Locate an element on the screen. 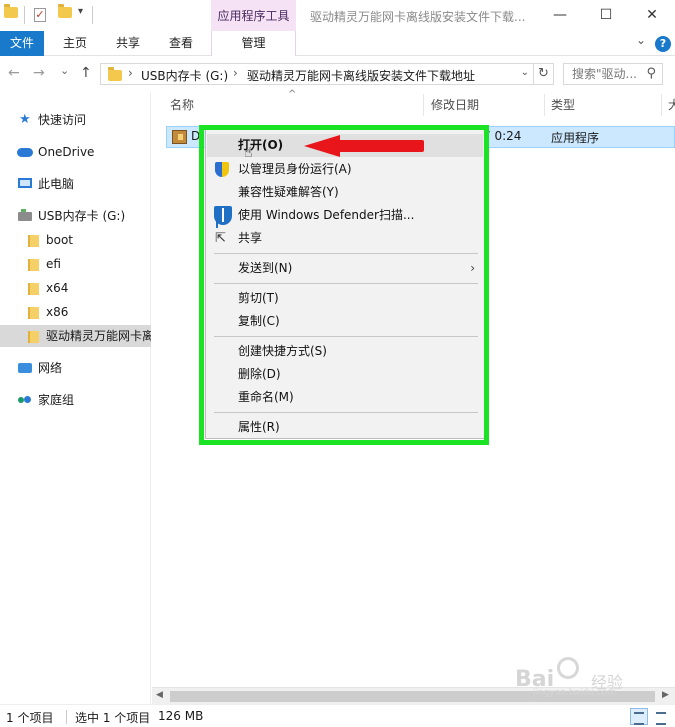 This screenshot has height=727, width=675. nav-item-onedrive: OneDrive is located at coordinates (75, 152).